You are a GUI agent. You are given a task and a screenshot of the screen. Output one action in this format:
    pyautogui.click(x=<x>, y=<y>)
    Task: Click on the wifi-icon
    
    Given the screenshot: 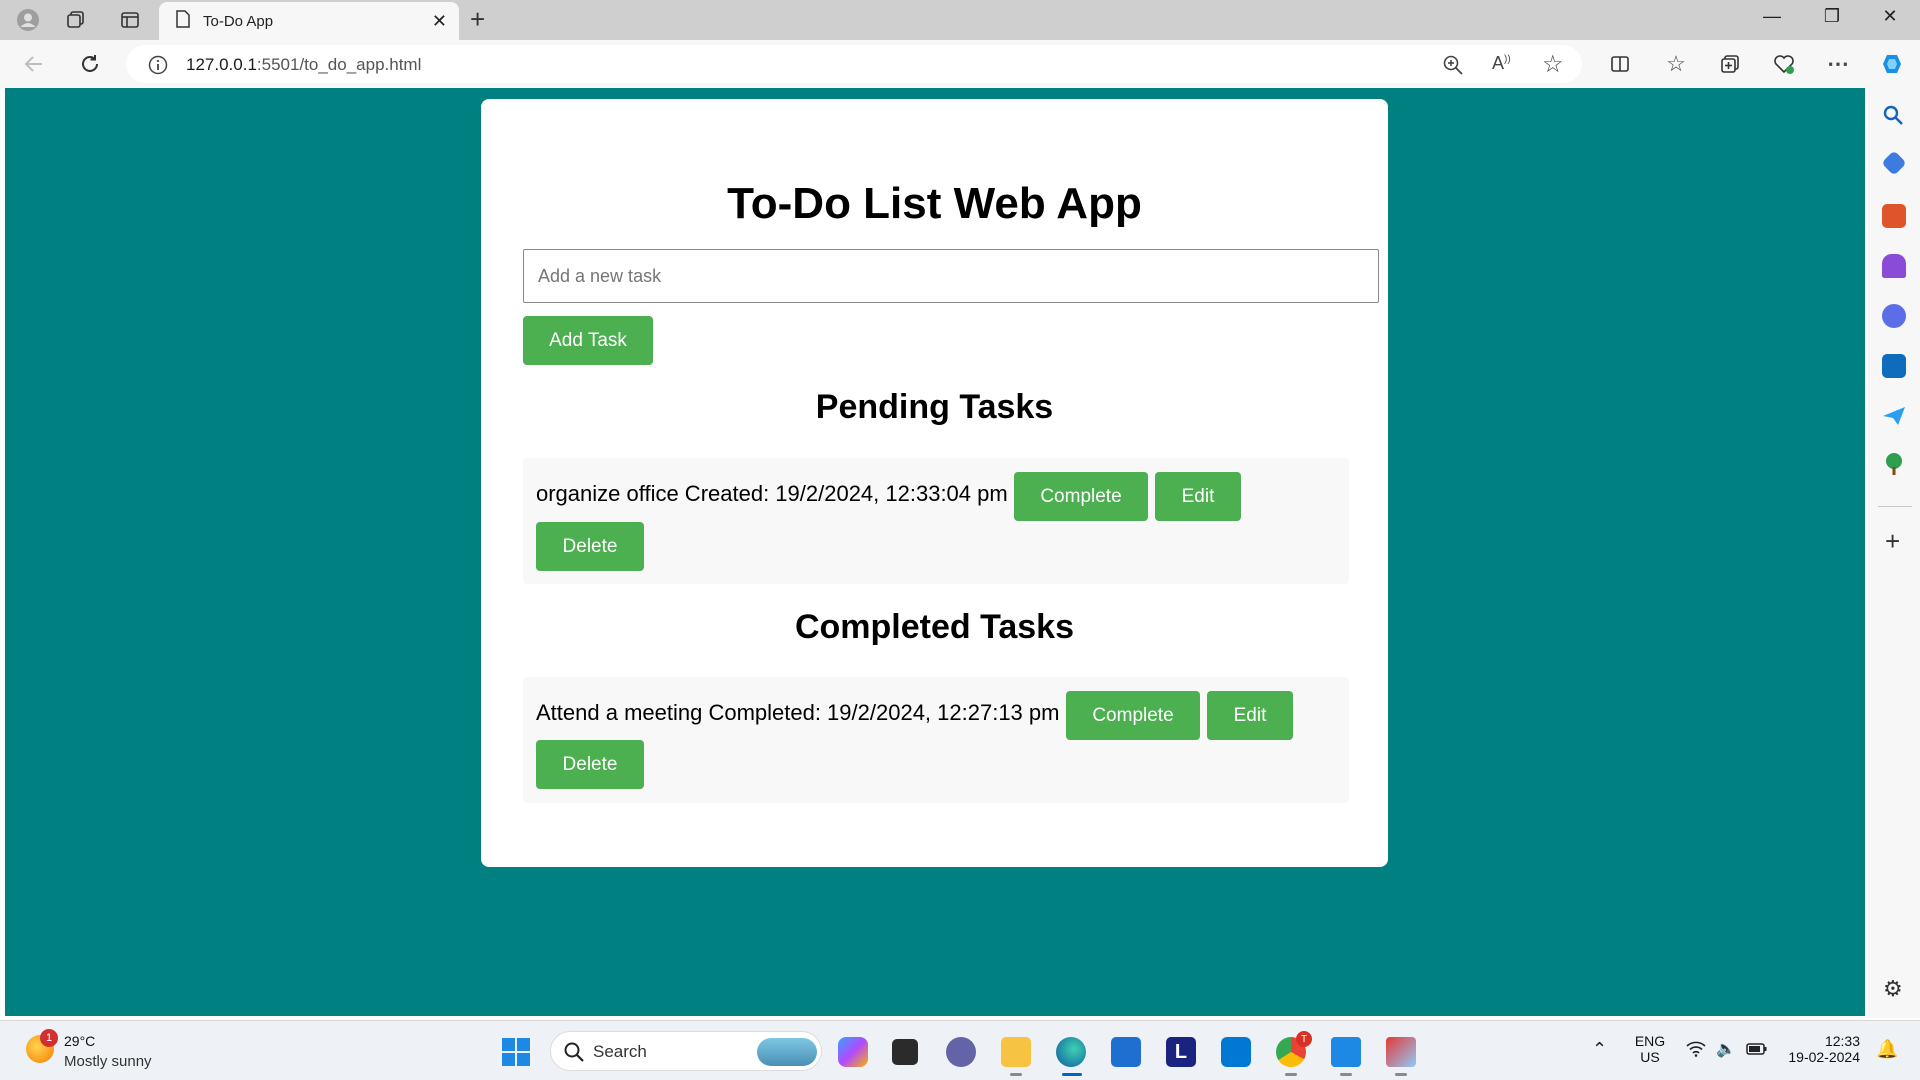 What is the action you would take?
    pyautogui.click(x=1696, y=1051)
    